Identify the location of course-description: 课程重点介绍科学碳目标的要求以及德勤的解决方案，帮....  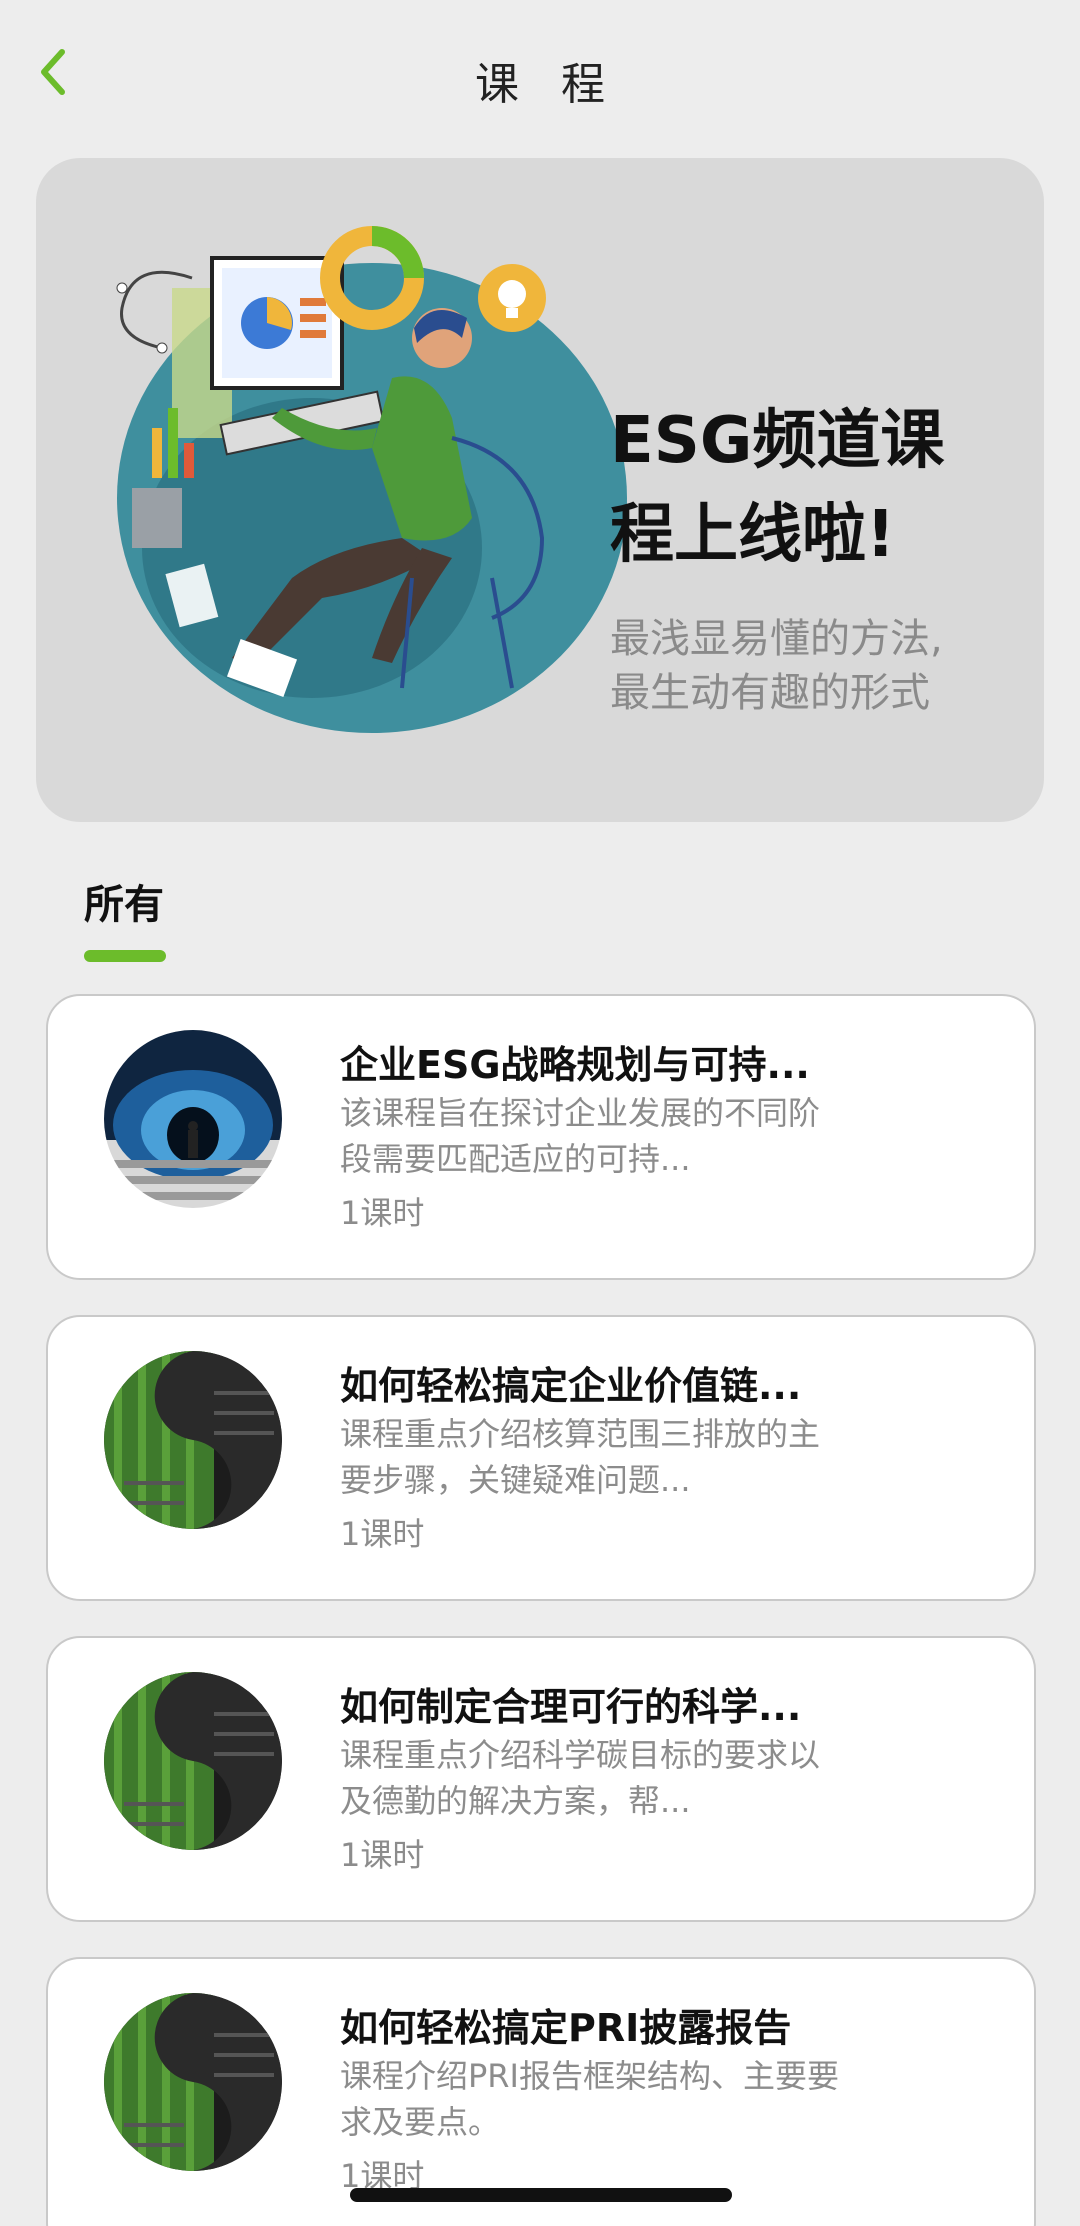
(580, 1778).